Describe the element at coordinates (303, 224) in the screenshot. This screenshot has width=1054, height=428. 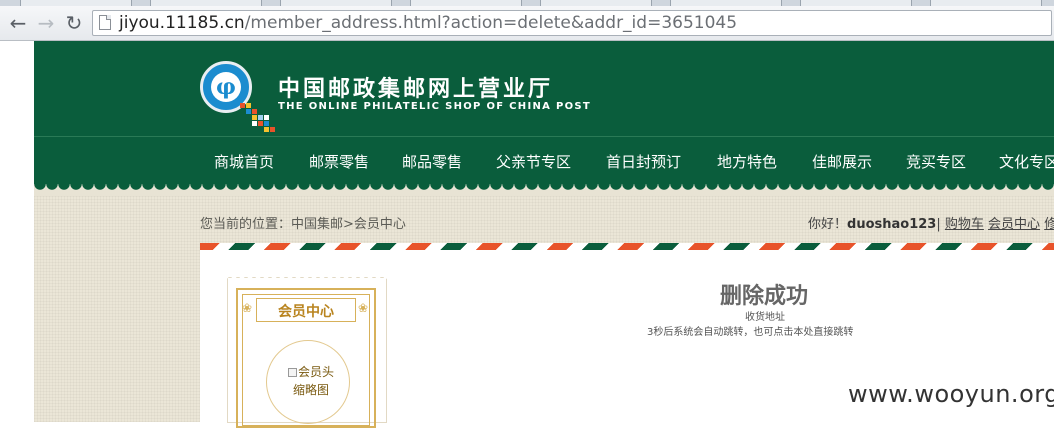
I see `breadcrumb: 您当前的位置：中国集邮>会员中心` at that location.